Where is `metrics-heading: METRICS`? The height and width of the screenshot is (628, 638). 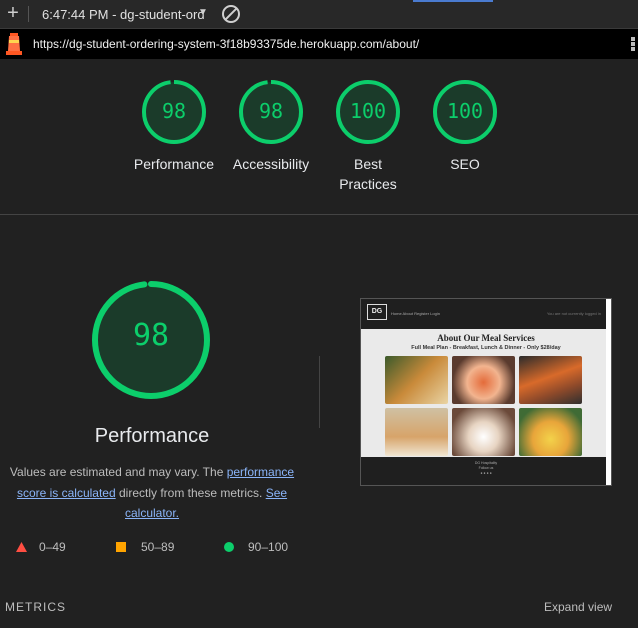 metrics-heading: METRICS is located at coordinates (35, 607).